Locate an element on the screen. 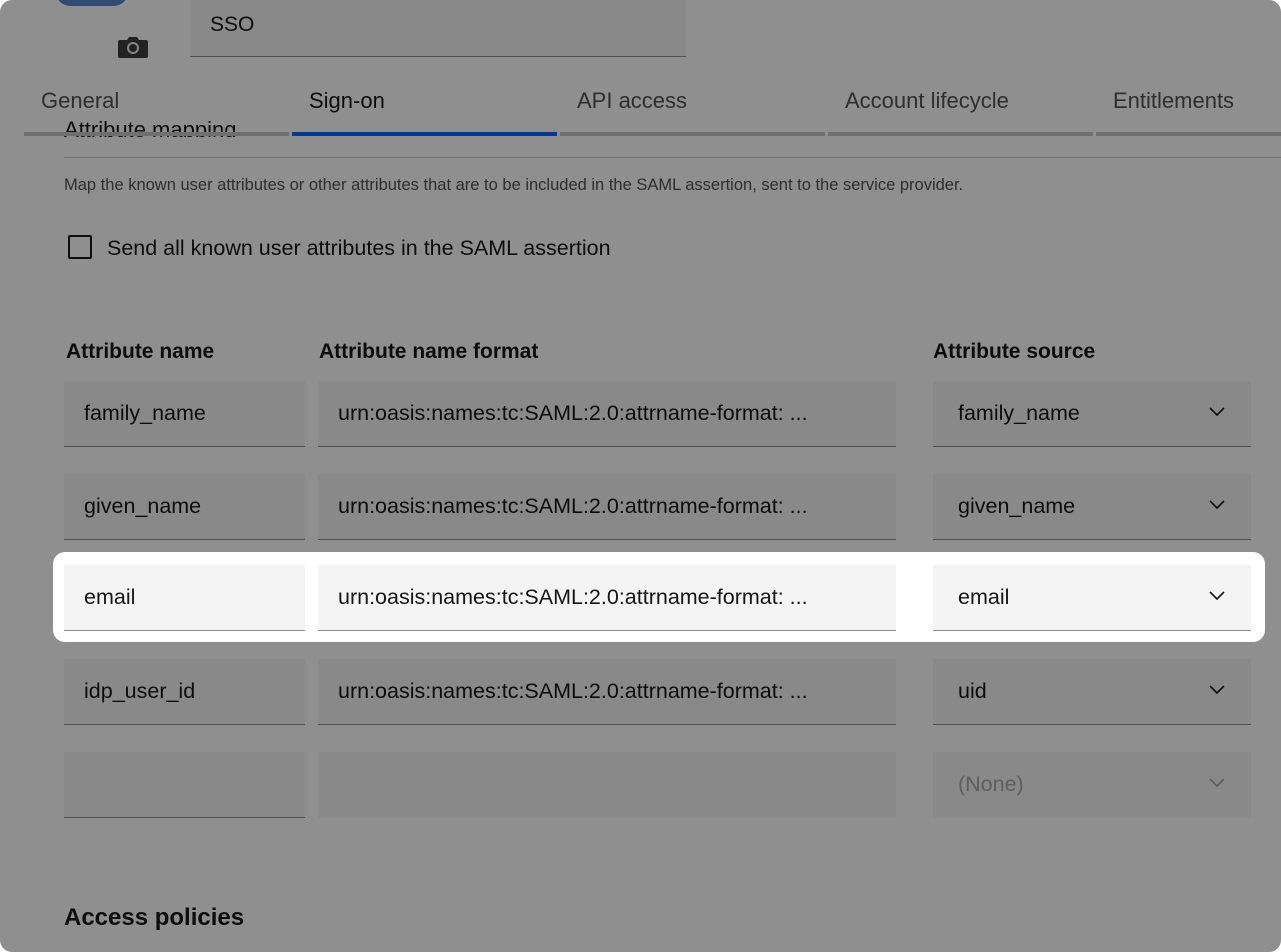 Image resolution: width=1281 pixels, height=952 pixels. attribute-format-input-empty is located at coordinates (607, 785).